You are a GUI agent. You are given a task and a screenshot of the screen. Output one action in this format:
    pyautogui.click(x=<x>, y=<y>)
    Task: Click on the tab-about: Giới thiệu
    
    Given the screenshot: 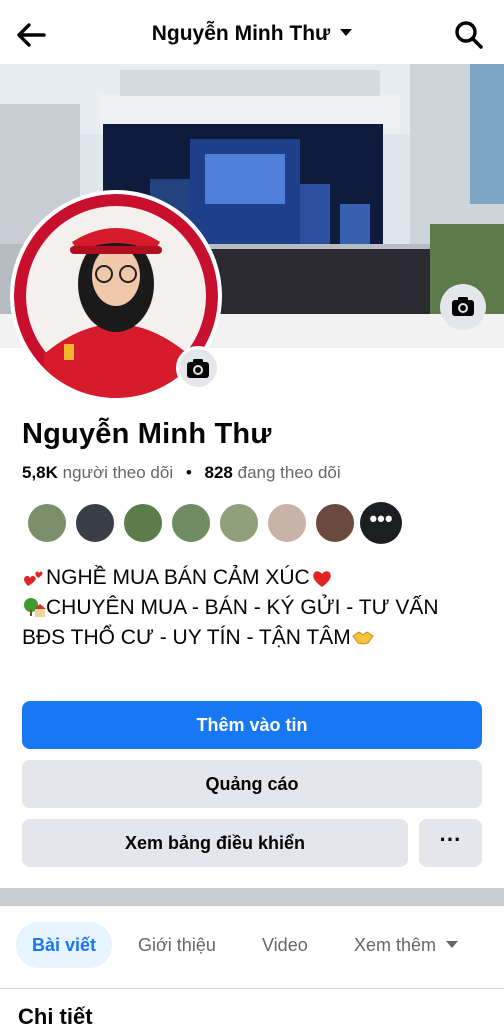 What is the action you would take?
    pyautogui.click(x=177, y=945)
    